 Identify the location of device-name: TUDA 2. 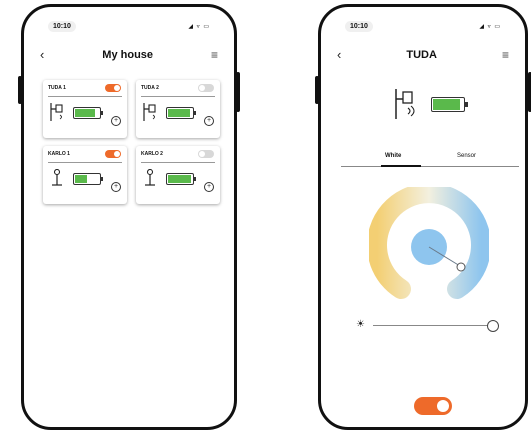
(150, 88).